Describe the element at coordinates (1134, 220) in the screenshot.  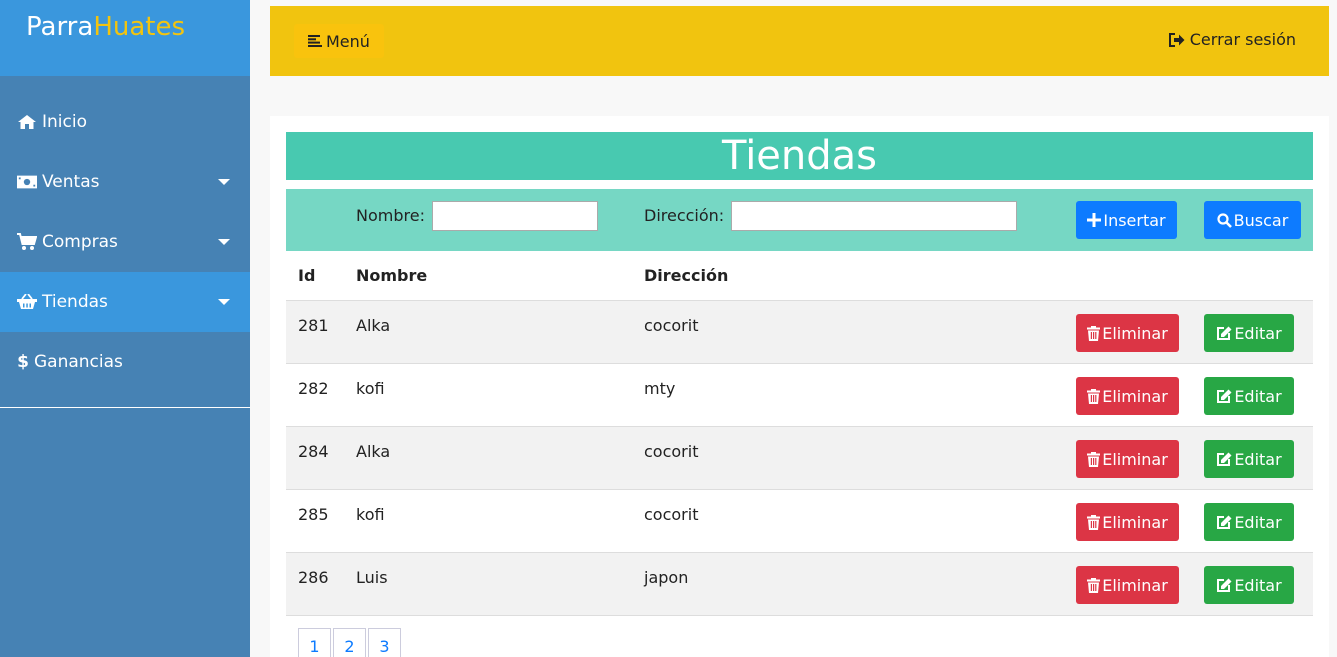
I see `insert-label: Insertar` at that location.